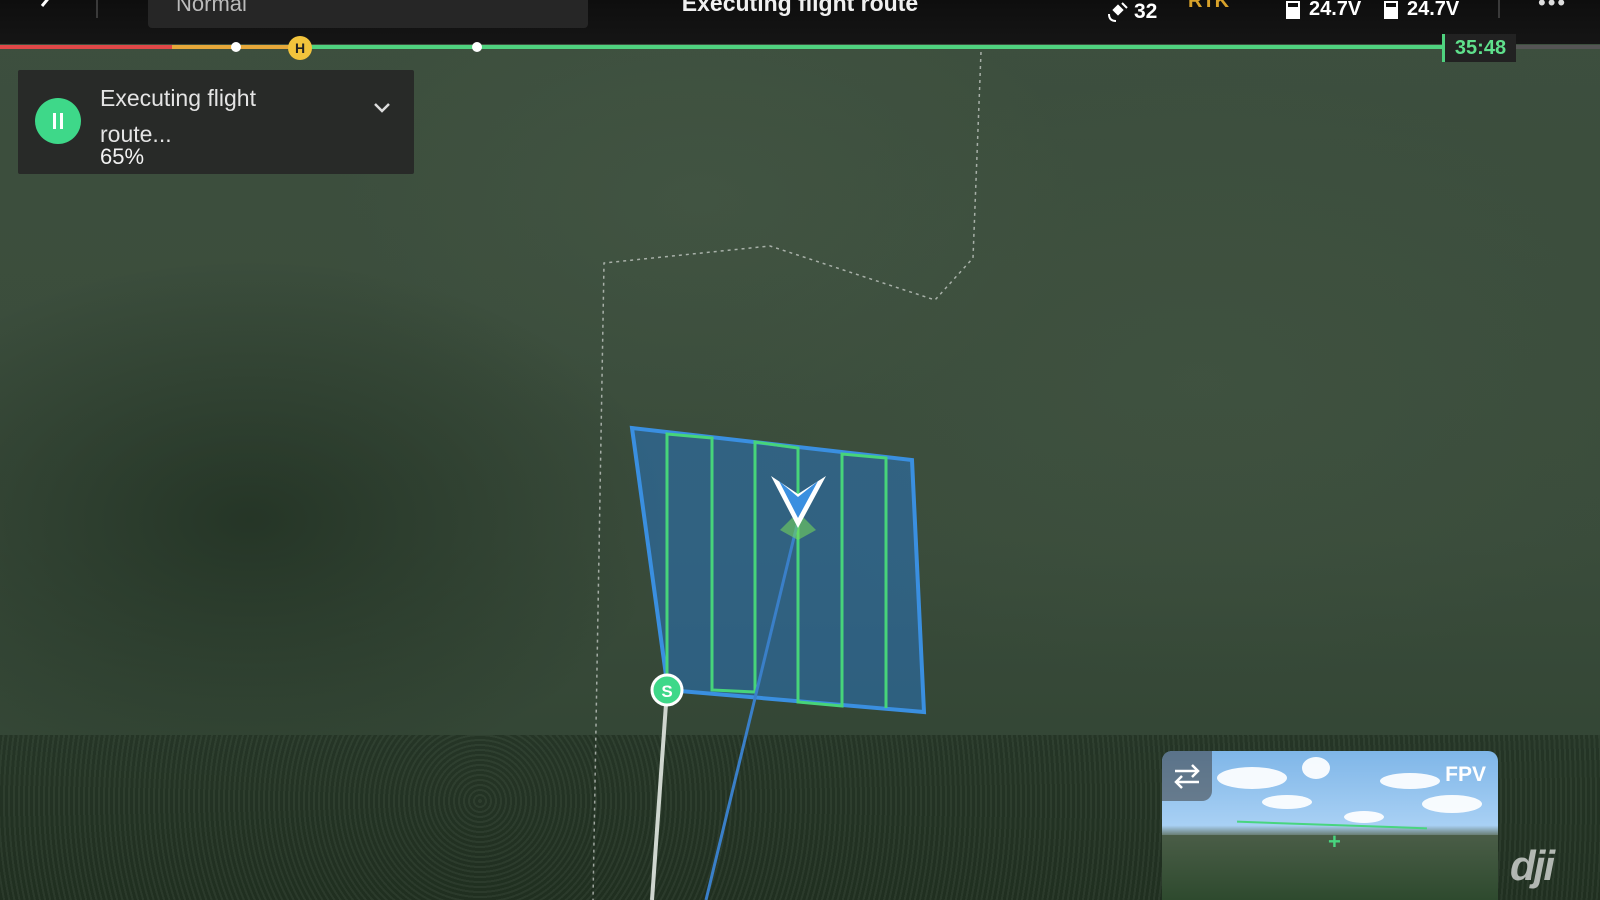 The height and width of the screenshot is (900, 1600). Describe the element at coordinates (1146, 11) in the screenshot. I see `satellite-count: 32` at that location.